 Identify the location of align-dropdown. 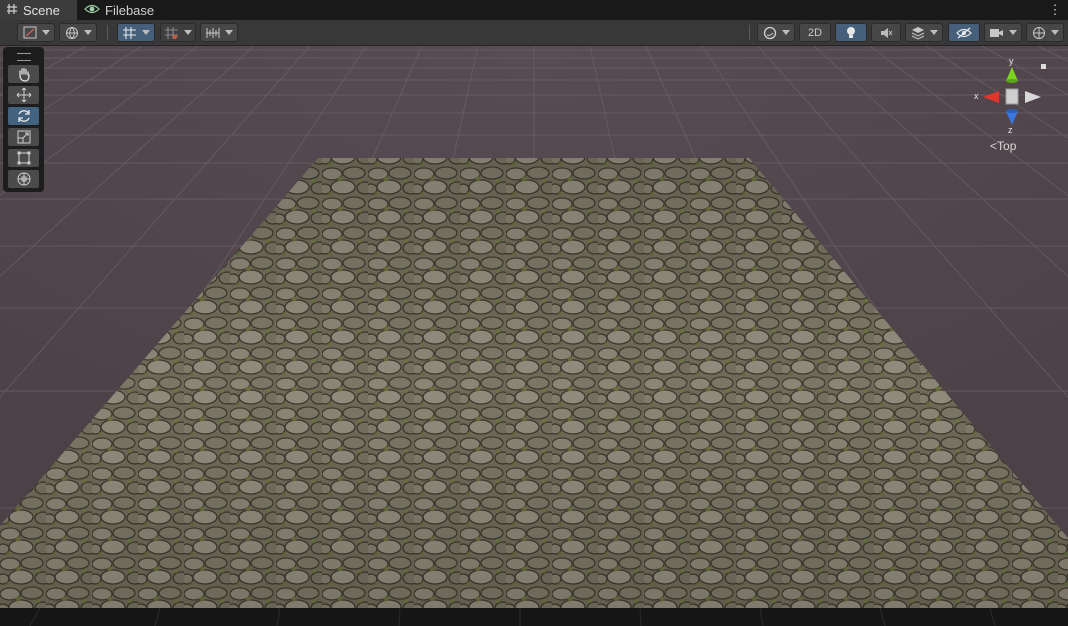
(219, 32).